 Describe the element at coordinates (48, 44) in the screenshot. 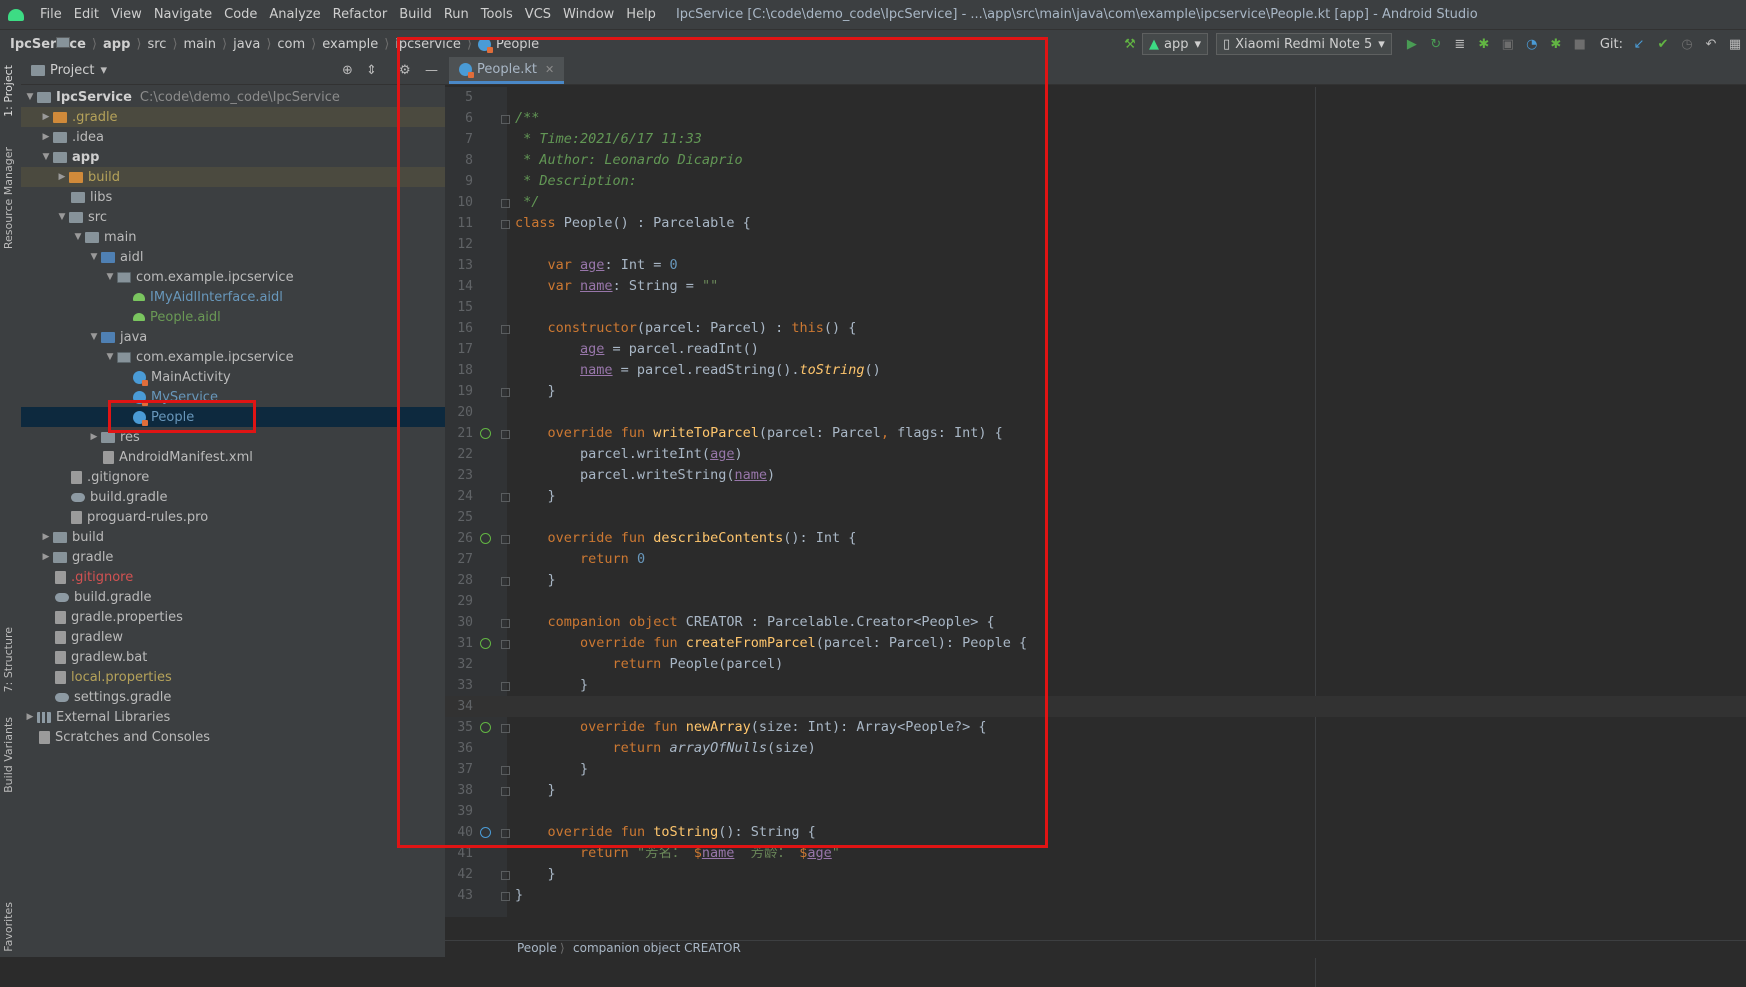

I see `breadcrumb-project: IpcService` at that location.